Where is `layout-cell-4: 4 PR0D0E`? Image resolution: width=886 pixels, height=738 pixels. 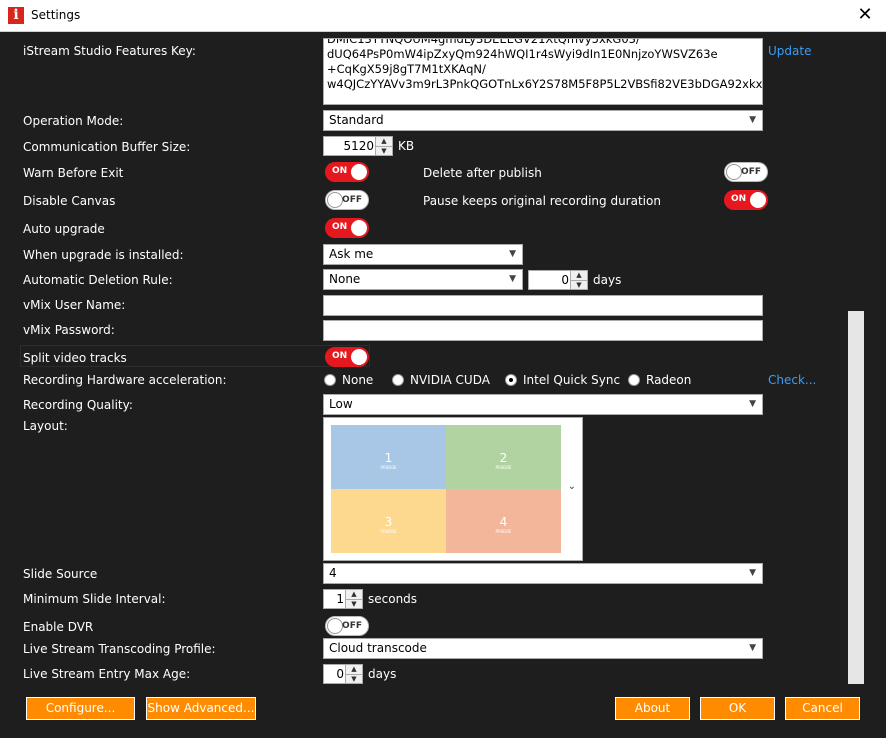 layout-cell-4: 4 PR0D0E is located at coordinates (503, 521).